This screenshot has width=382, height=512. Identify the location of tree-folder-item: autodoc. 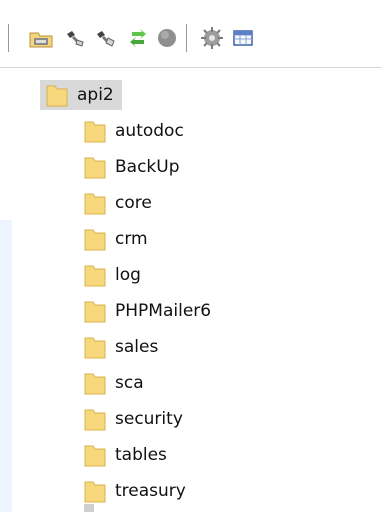
(134, 131).